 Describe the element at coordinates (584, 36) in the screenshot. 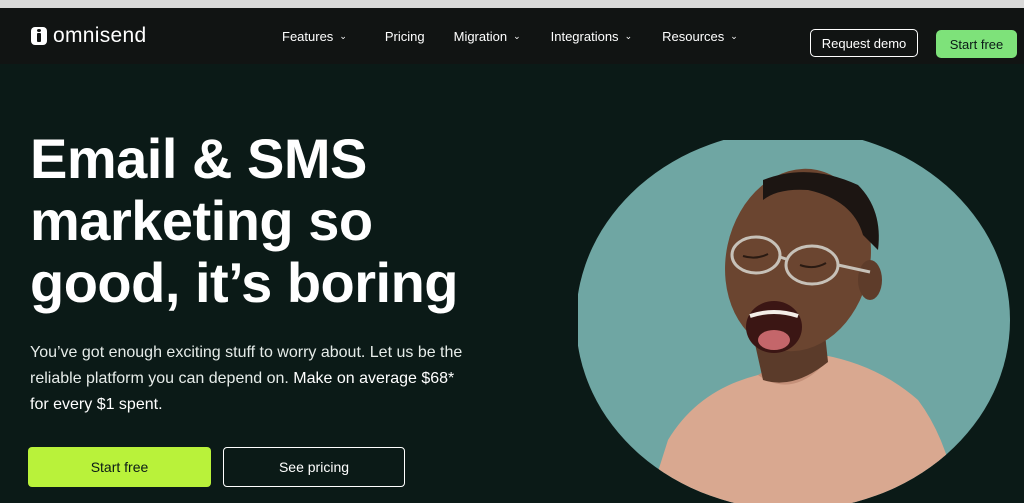

I see `nav-label: Integrations` at that location.